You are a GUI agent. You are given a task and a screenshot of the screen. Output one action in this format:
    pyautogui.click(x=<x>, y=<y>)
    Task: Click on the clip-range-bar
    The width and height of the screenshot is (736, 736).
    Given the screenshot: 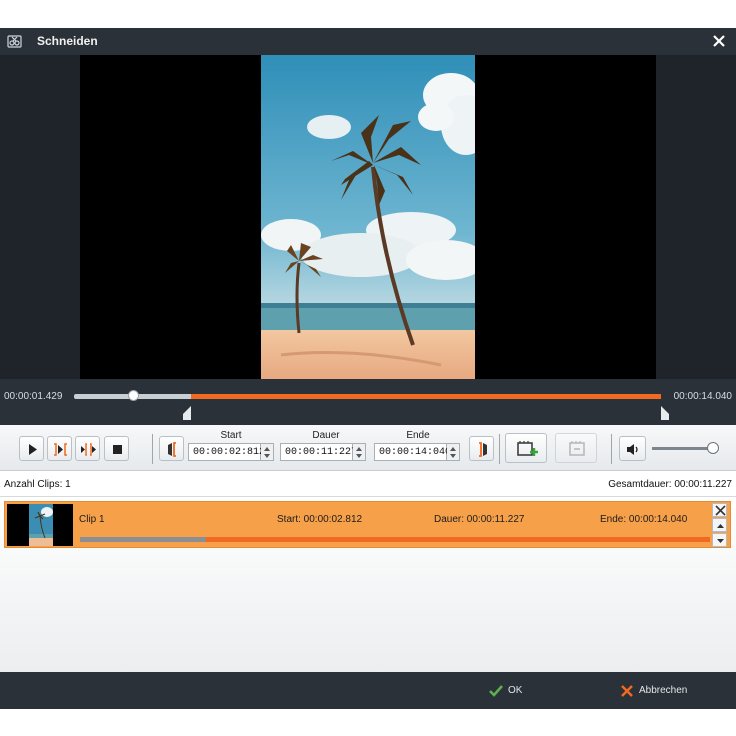 What is the action you would take?
    pyautogui.click(x=395, y=539)
    